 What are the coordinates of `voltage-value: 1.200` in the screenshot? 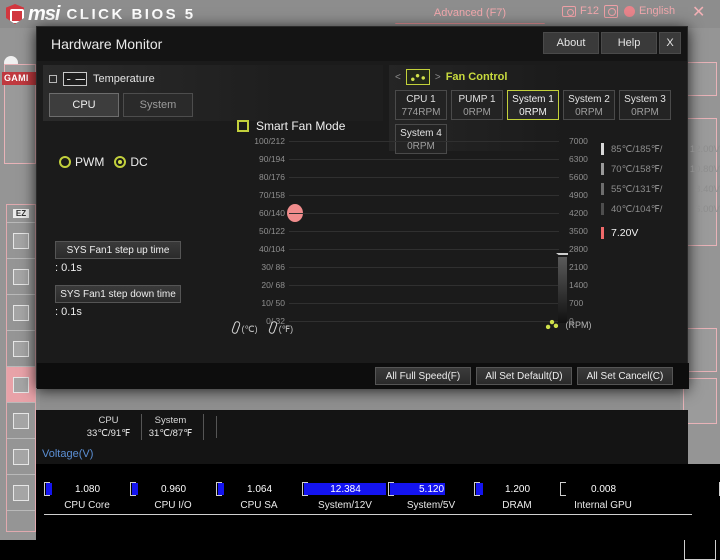 It's located at (517, 489).